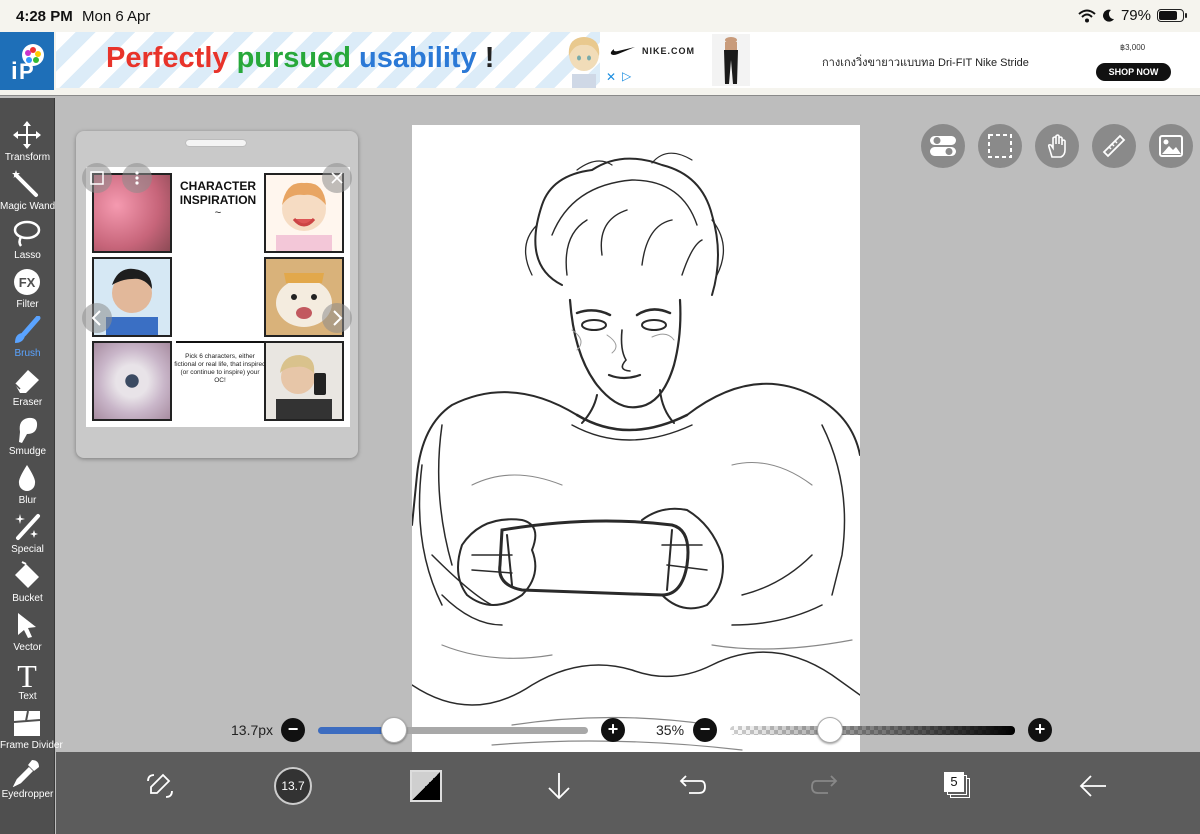 This screenshot has height=834, width=1200. What do you see at coordinates (137, 178) in the screenshot?
I see `reference-menu-button` at bounding box center [137, 178].